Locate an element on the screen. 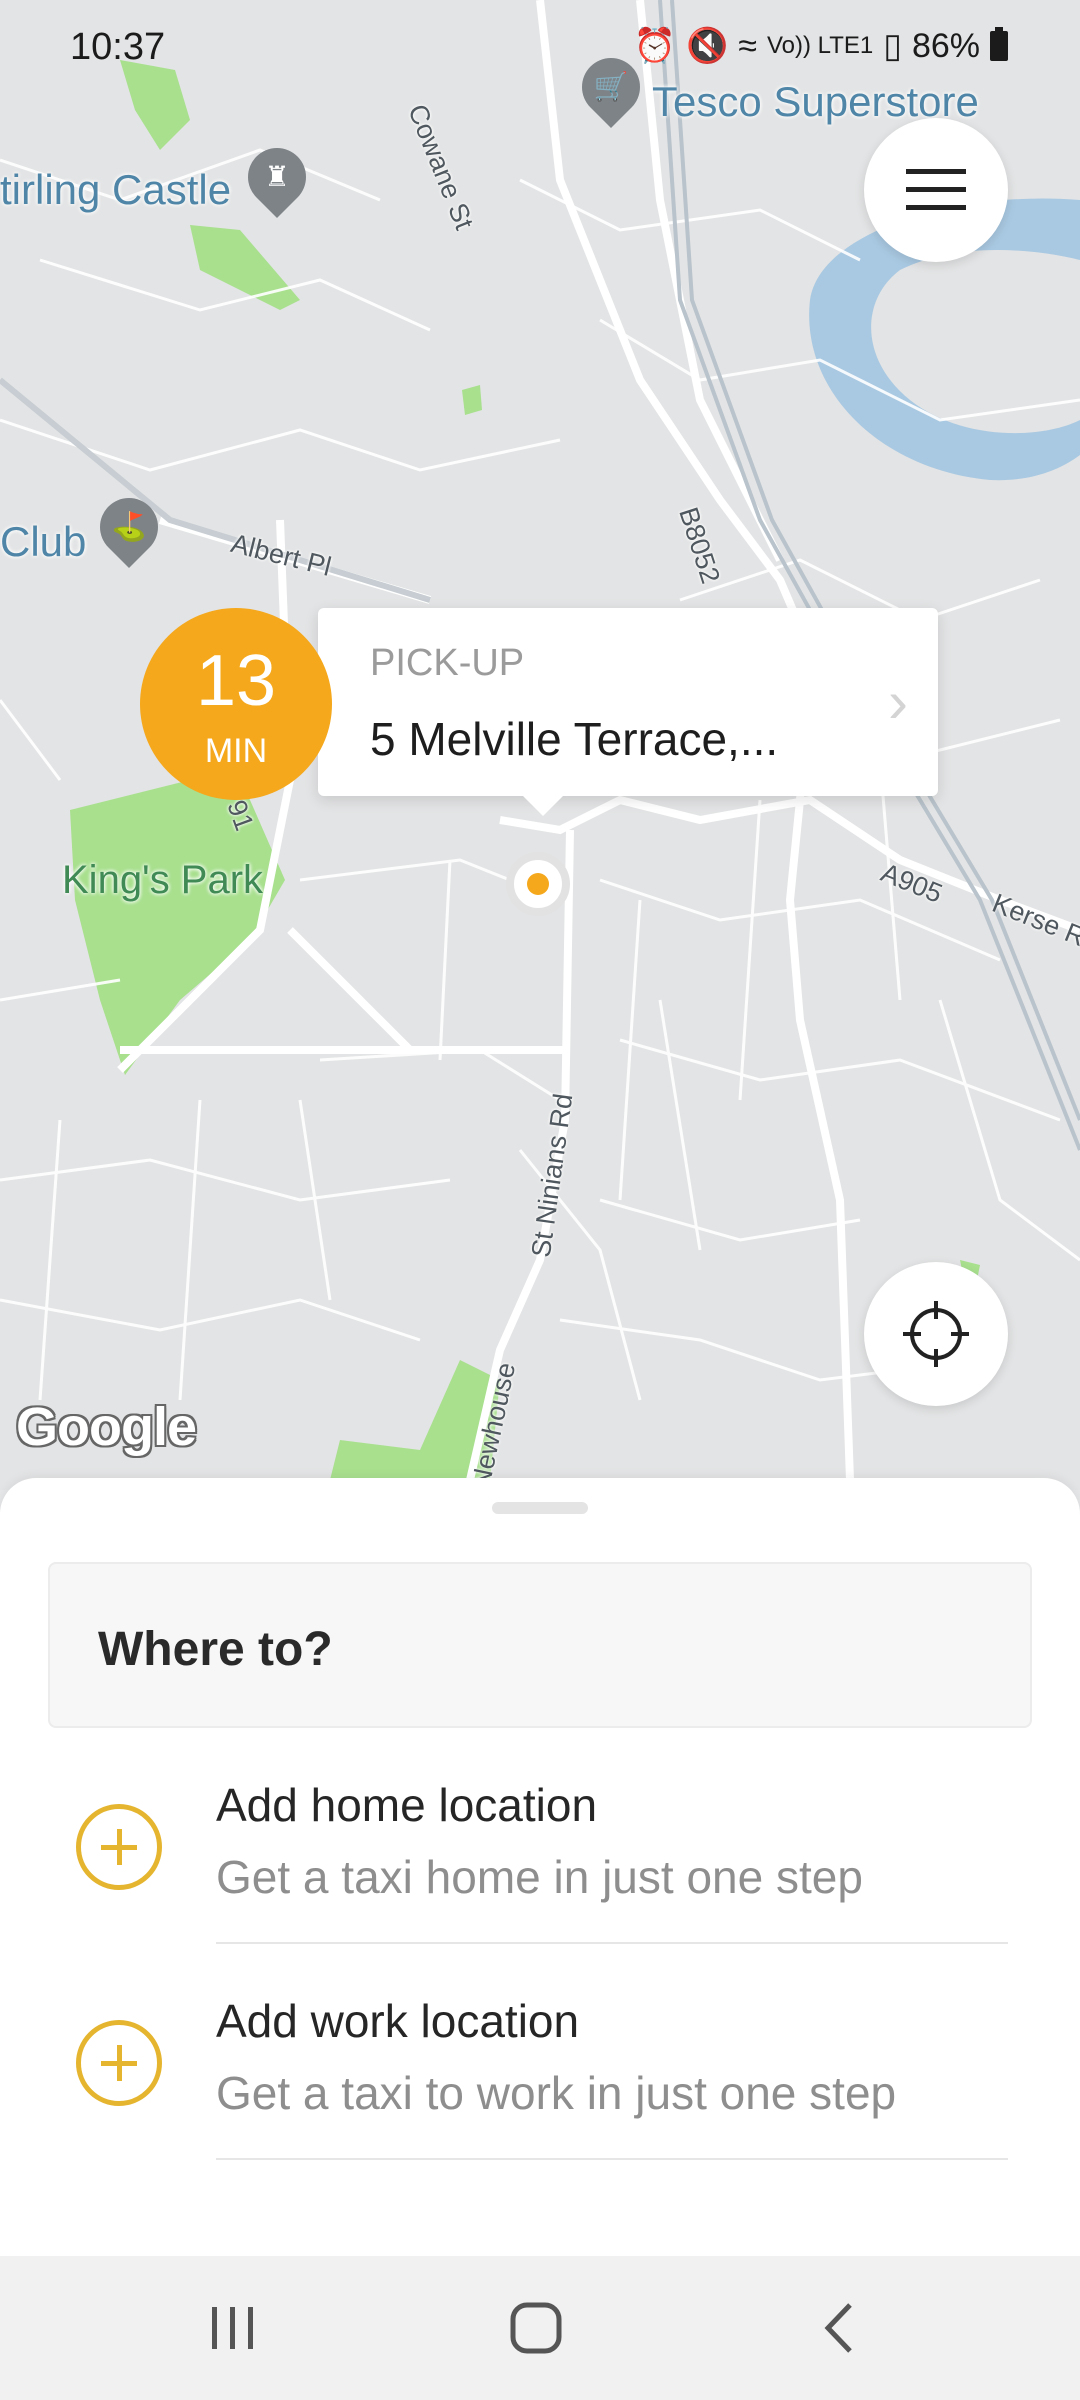 Image resolution: width=1080 pixels, height=2400 pixels. eta-badge: 13 MIN is located at coordinates (236, 704).